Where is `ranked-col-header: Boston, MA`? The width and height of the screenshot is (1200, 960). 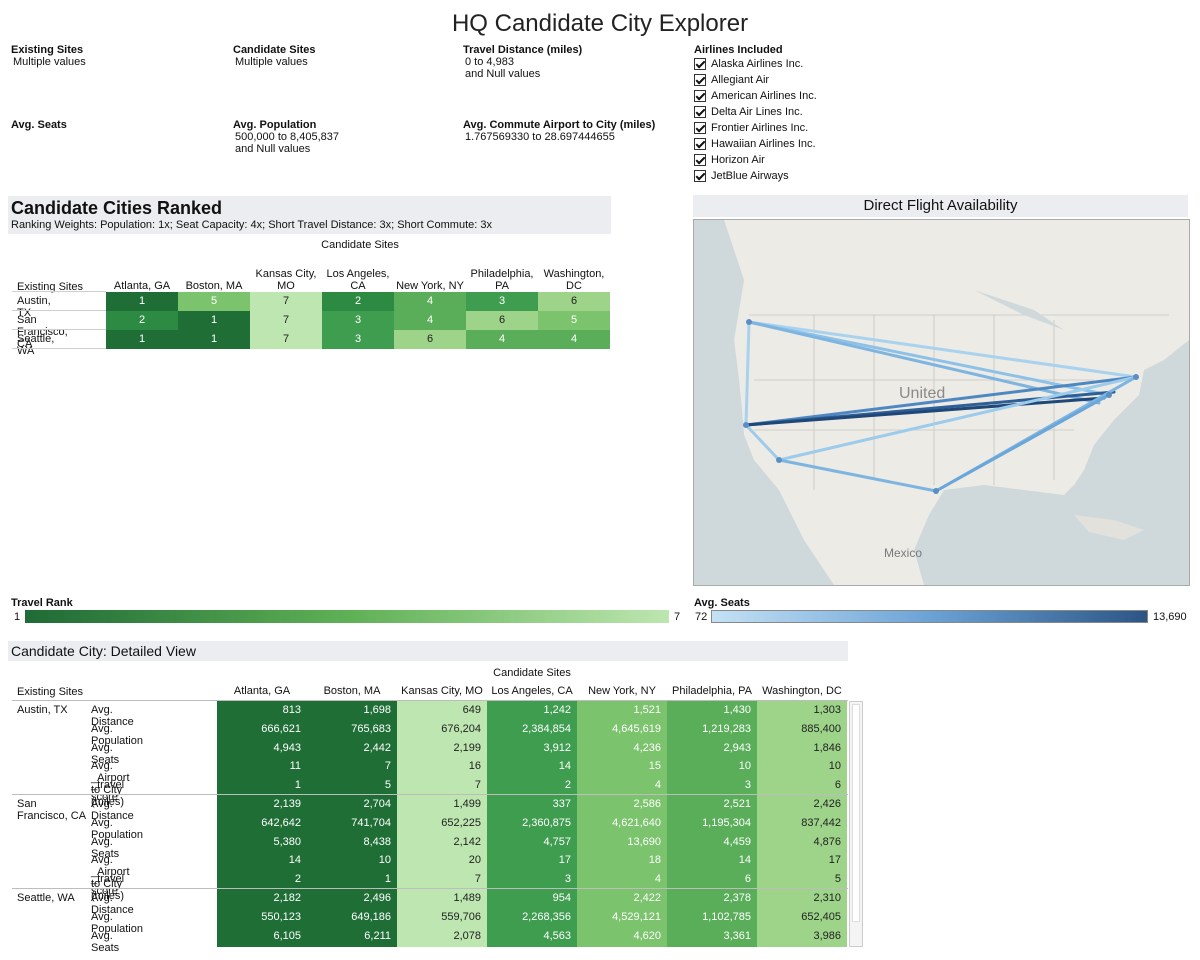 ranked-col-header: Boston, MA is located at coordinates (214, 286).